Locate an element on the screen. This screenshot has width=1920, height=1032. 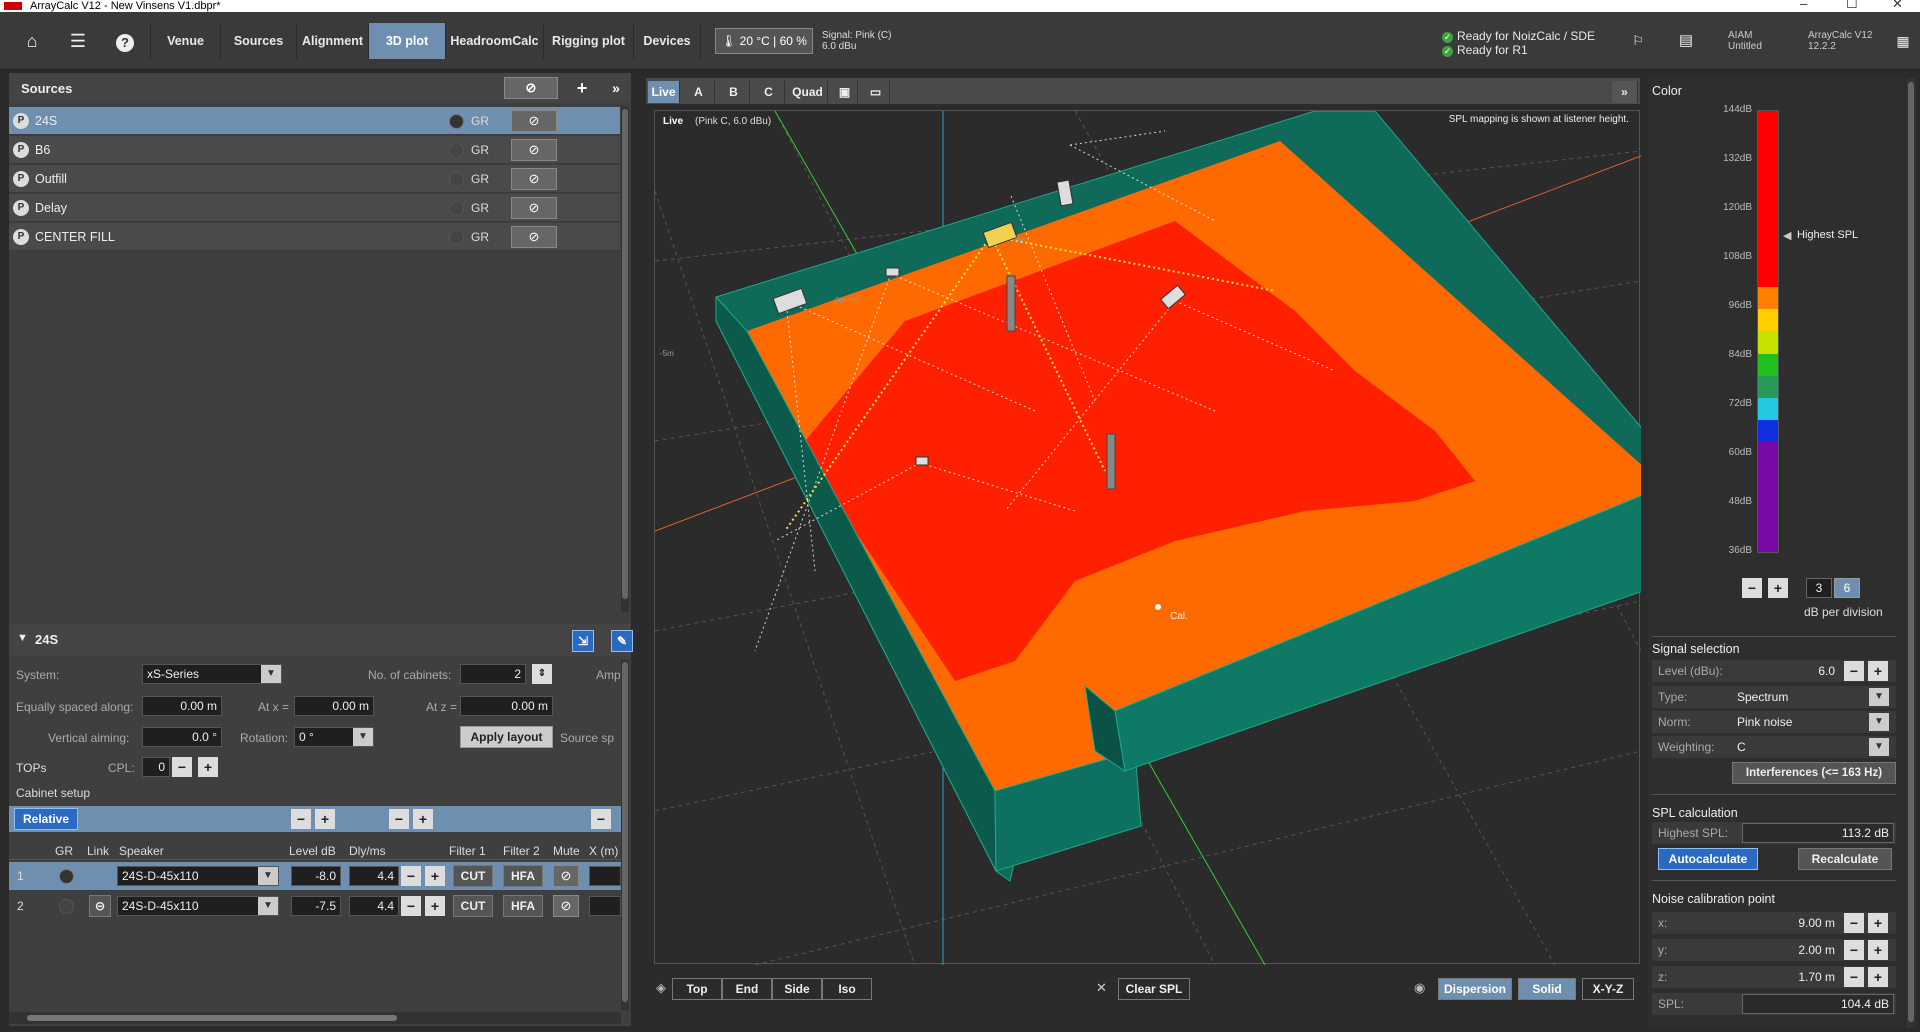
tab-quad: Quad is located at coordinates (808, 92).